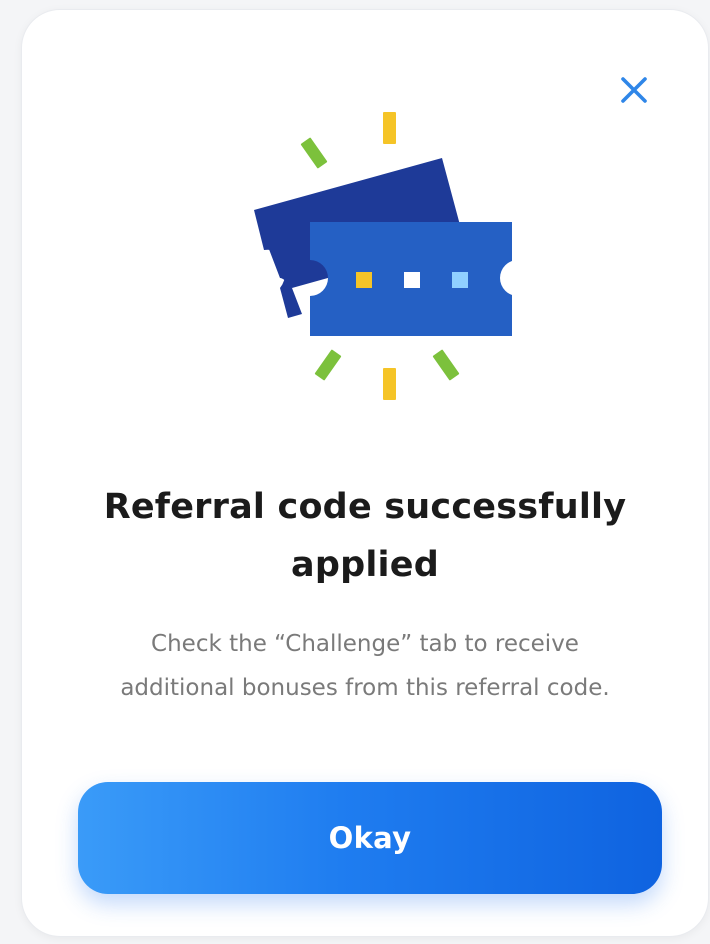 Image resolution: width=710 pixels, height=944 pixels. I want to click on ticket-dot-light-blue, so click(460, 280).